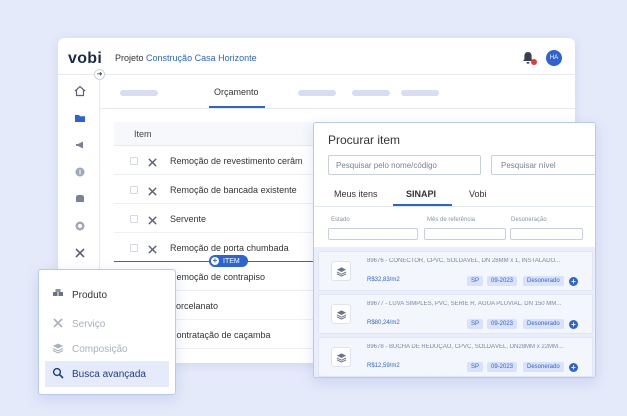  Describe the element at coordinates (129, 58) in the screenshot. I see `project-label: Projeto` at that location.